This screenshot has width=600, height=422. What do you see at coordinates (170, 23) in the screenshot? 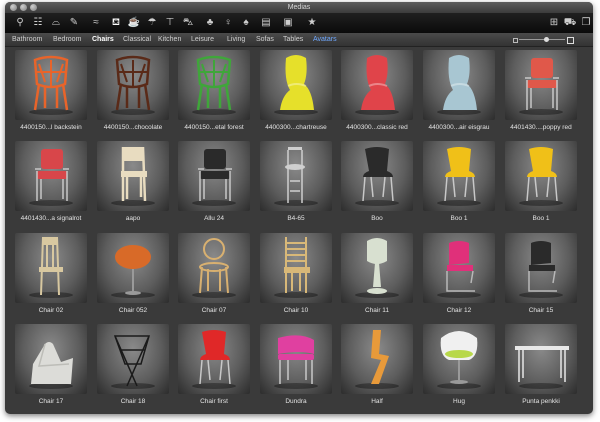
I see `table-icon: ⊤` at bounding box center [170, 23].